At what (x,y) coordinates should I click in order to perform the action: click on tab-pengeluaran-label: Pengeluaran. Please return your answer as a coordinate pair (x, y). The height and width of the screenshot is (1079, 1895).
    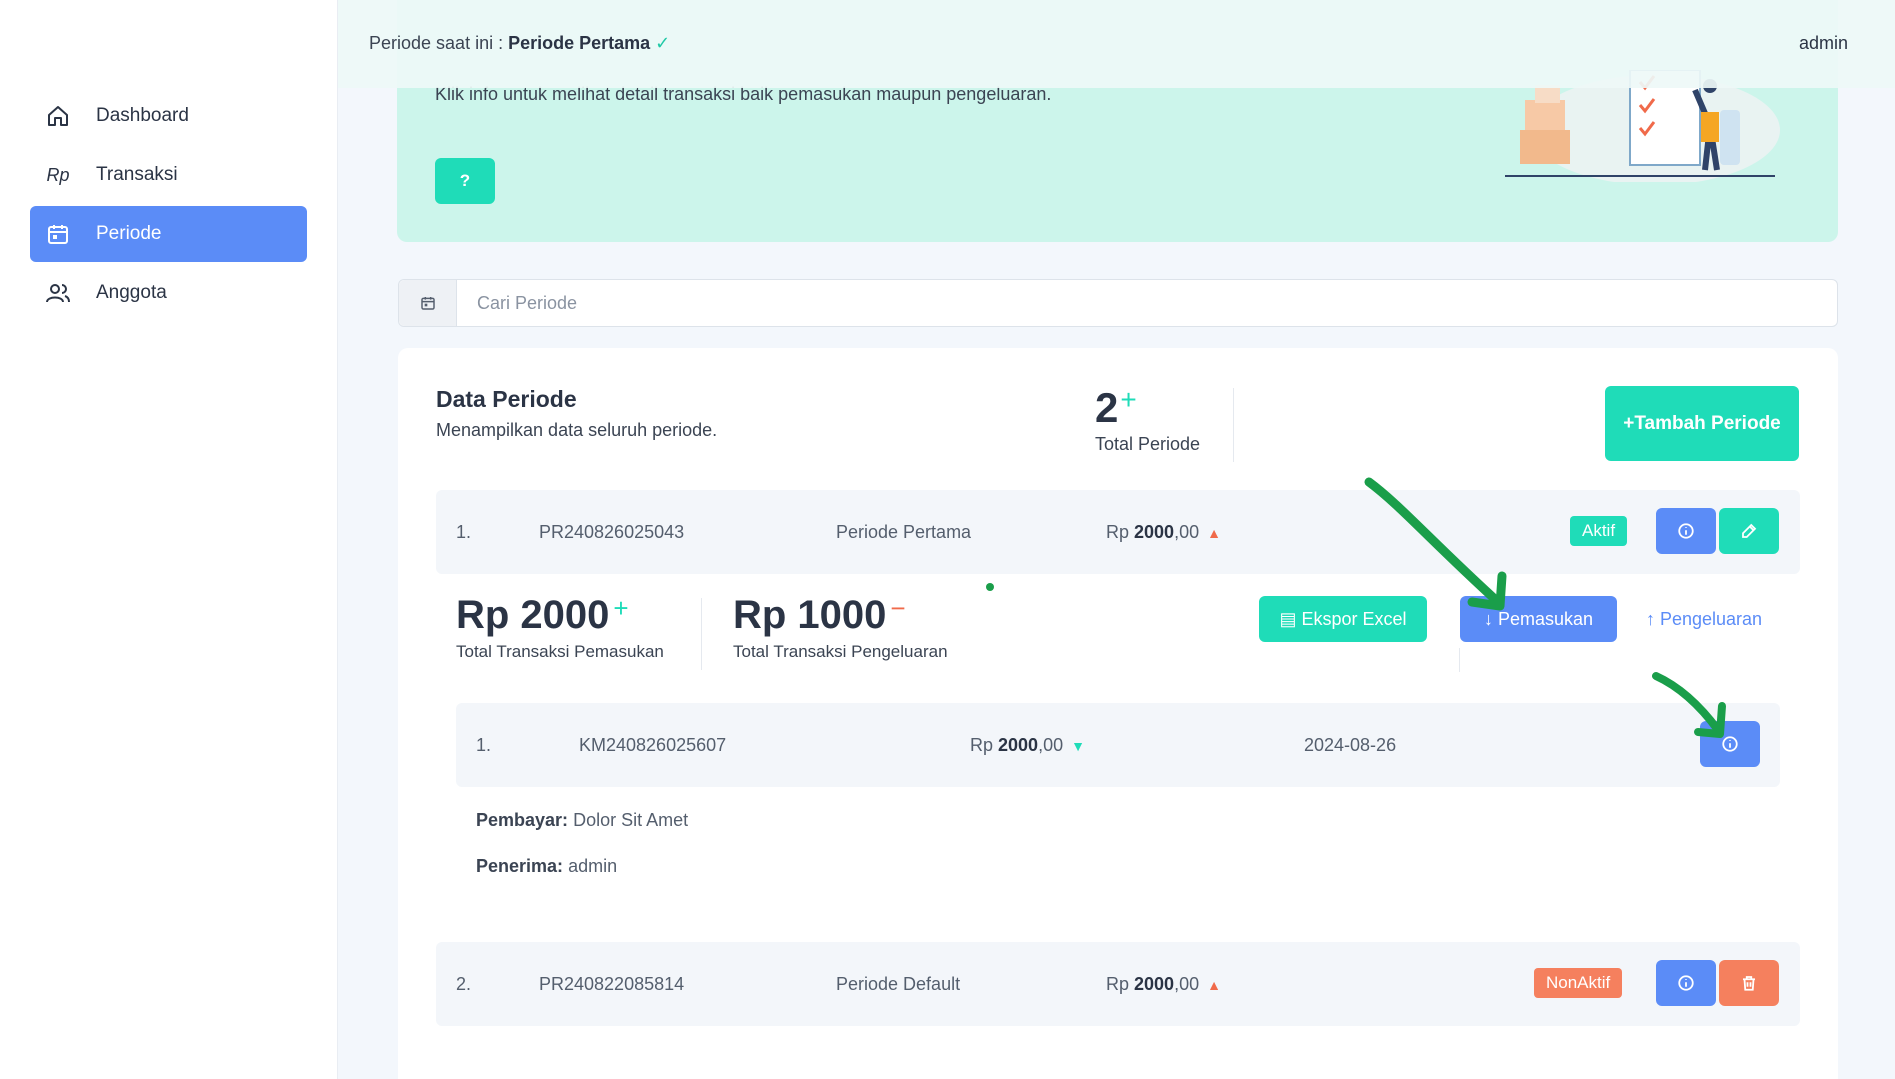
    Looking at the image, I should click on (1711, 618).